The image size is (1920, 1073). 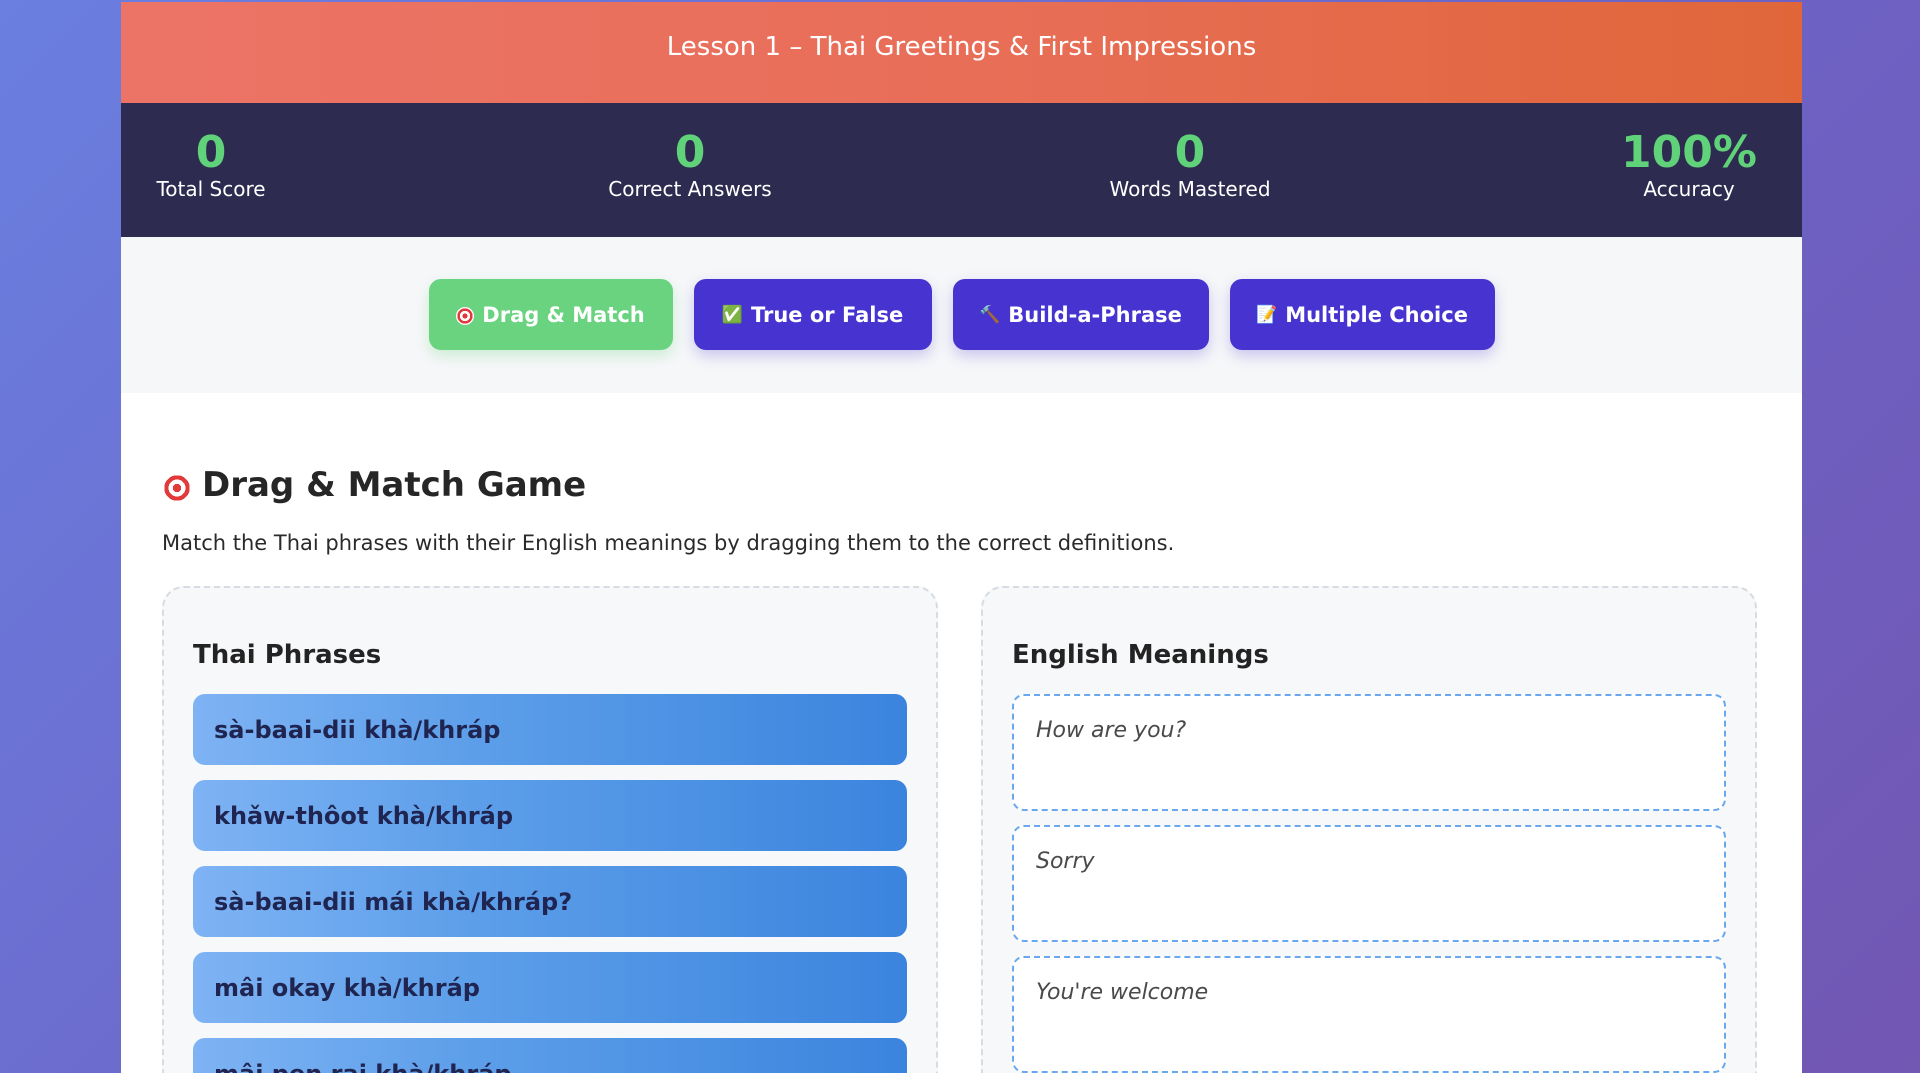 I want to click on game-title-text: Drag & Match Game, so click(x=394, y=485).